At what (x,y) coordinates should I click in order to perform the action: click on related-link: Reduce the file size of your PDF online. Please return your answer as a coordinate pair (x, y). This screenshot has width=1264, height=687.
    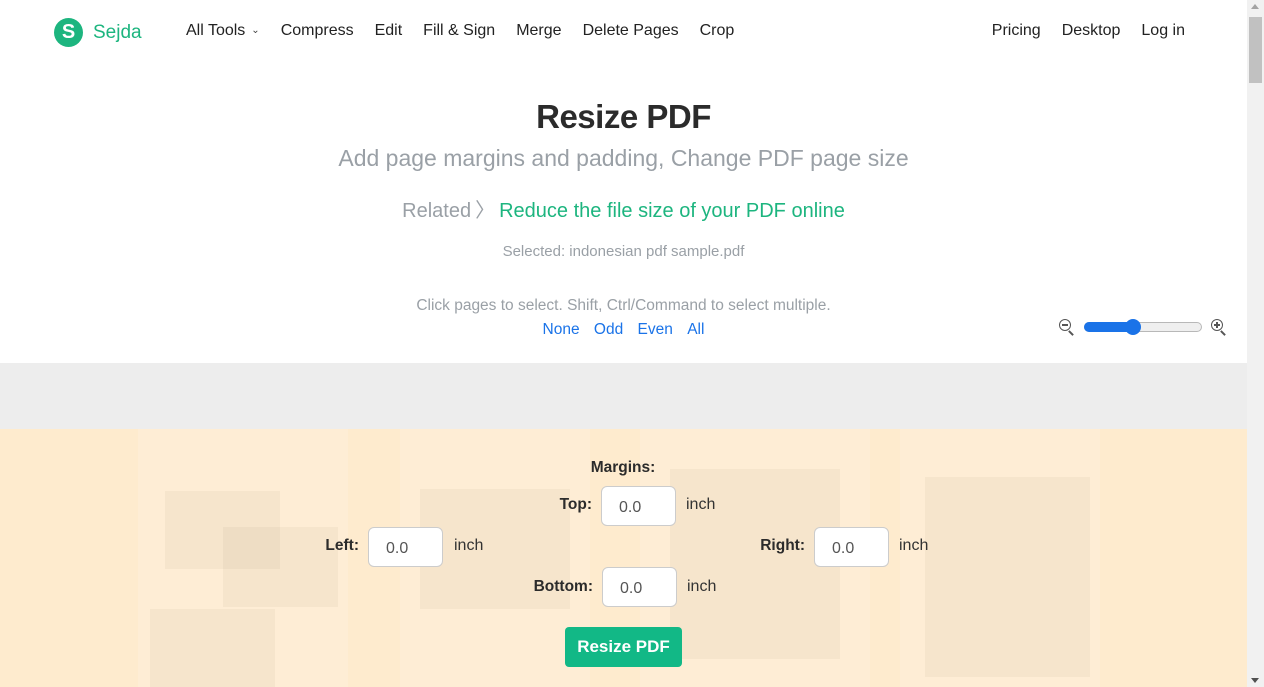
    Looking at the image, I should click on (672, 211).